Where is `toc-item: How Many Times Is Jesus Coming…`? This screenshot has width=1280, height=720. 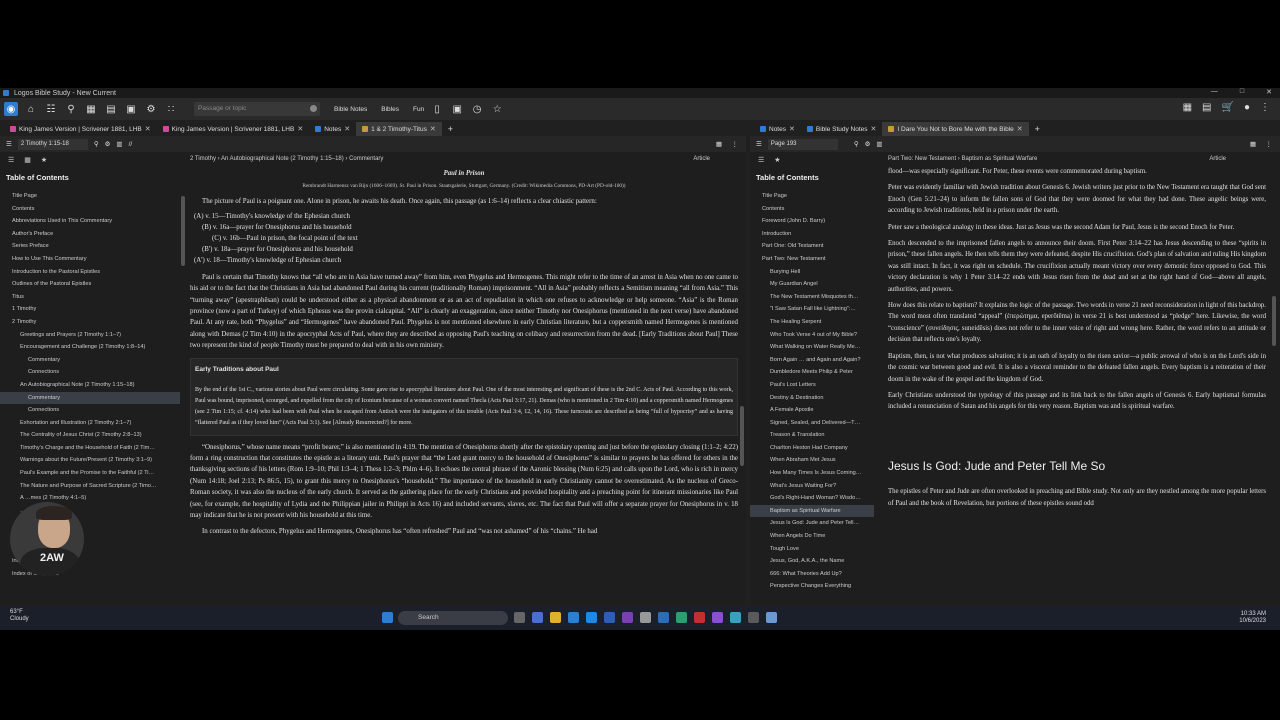 toc-item: How Many Times Is Jesus Coming… is located at coordinates (812, 473).